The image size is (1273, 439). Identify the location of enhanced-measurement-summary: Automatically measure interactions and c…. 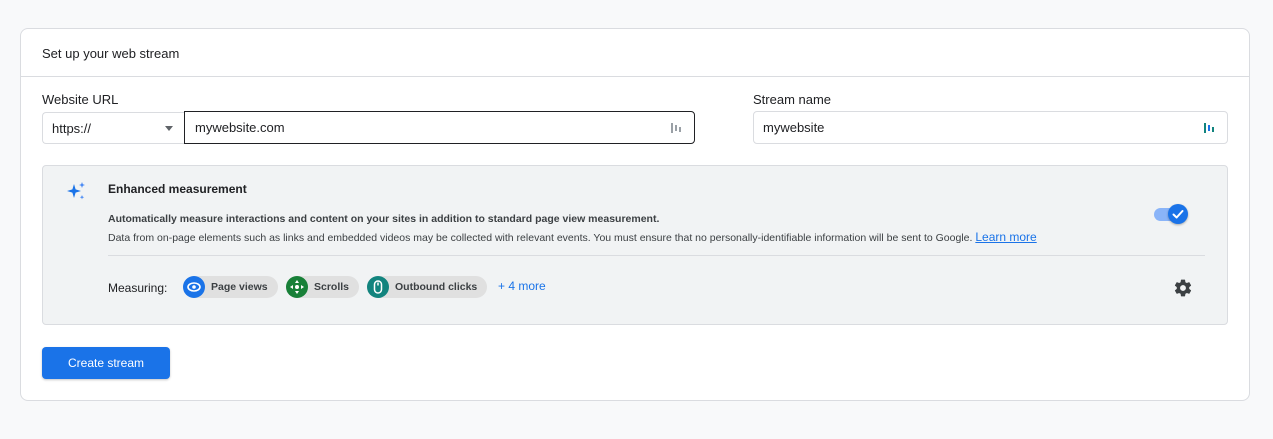
(384, 219).